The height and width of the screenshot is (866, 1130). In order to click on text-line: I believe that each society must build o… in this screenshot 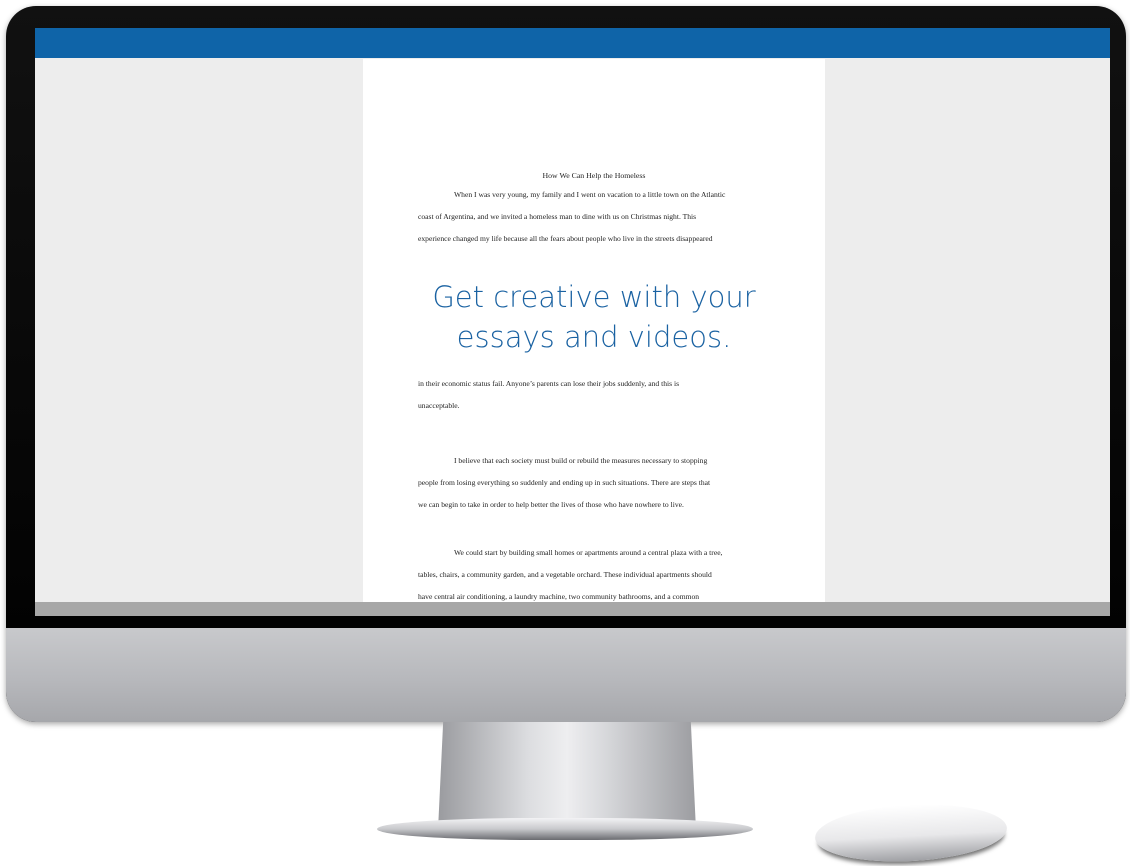, I will do `click(581, 460)`.